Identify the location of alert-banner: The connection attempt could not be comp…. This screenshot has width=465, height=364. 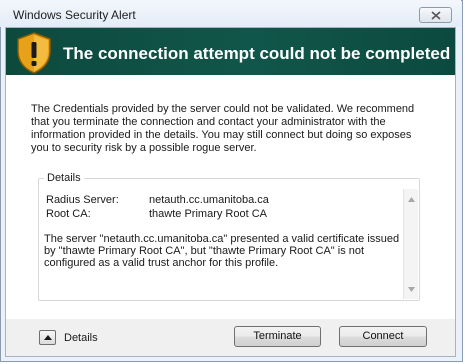
(230, 51).